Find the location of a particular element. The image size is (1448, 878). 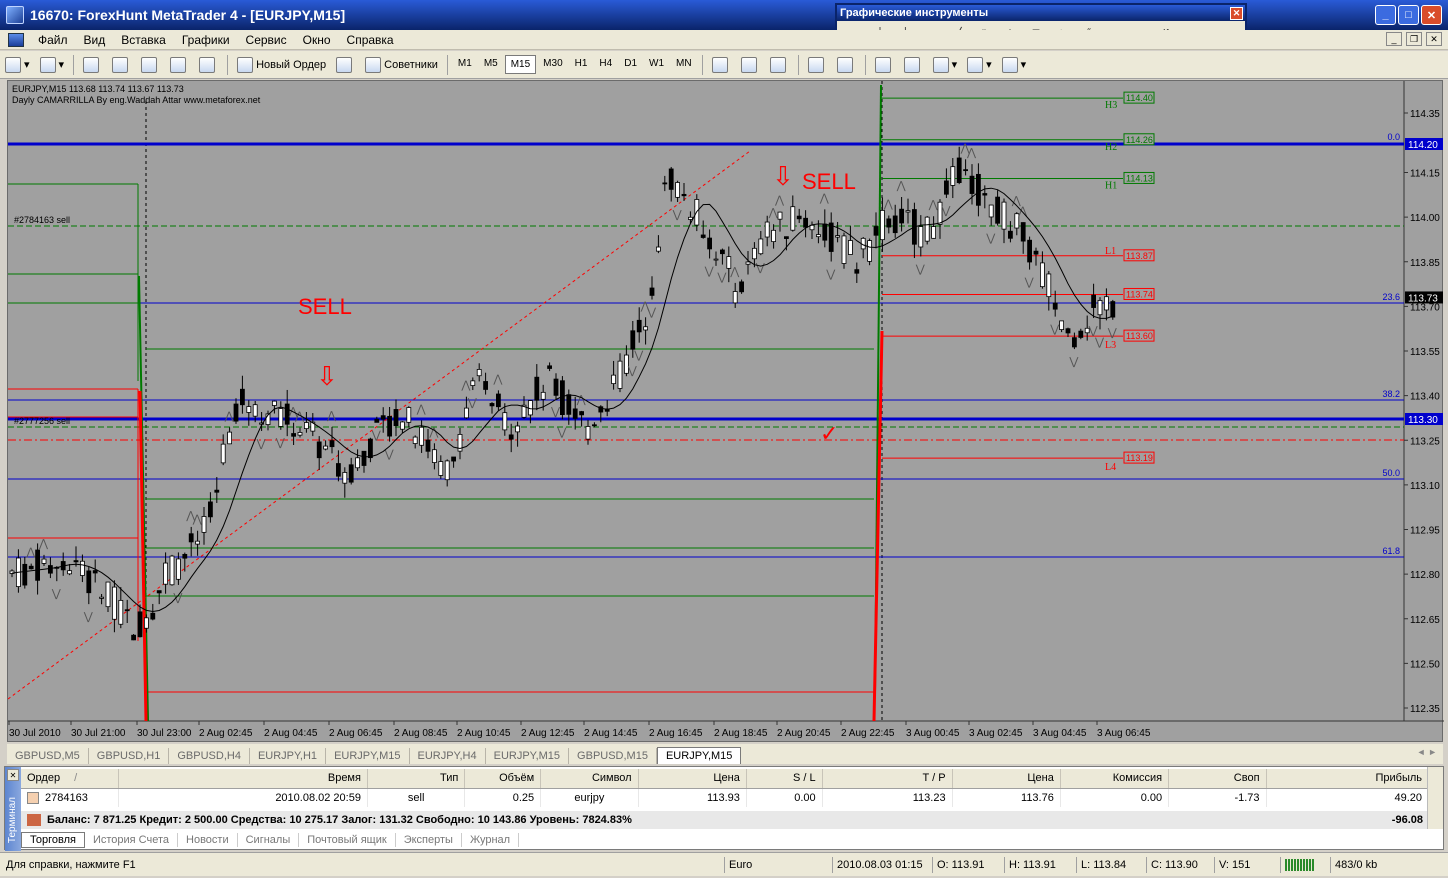

timeframe-w1: W1 is located at coordinates (656, 64).